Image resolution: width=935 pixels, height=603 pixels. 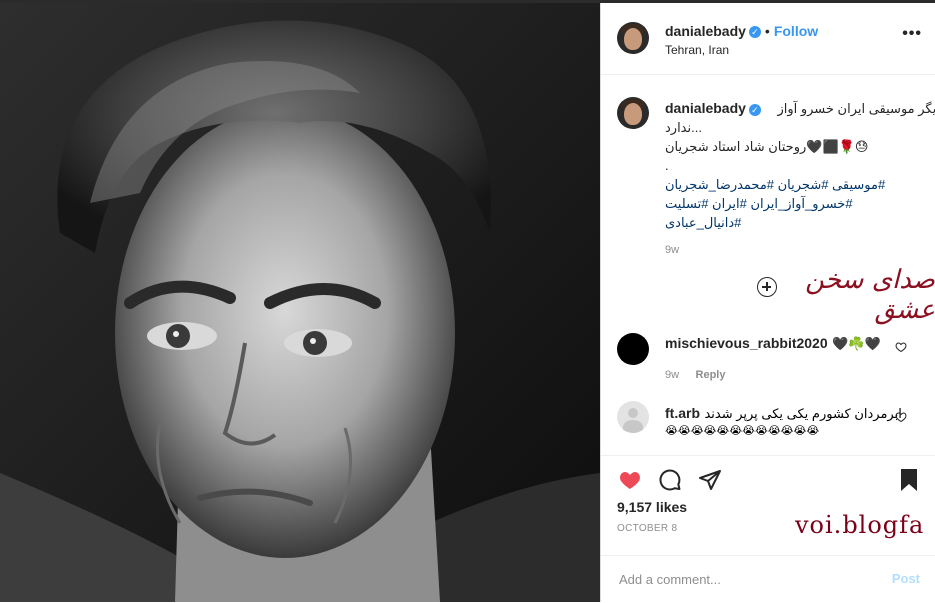 What do you see at coordinates (633, 113) in the screenshot?
I see `caption-avatar` at bounding box center [633, 113].